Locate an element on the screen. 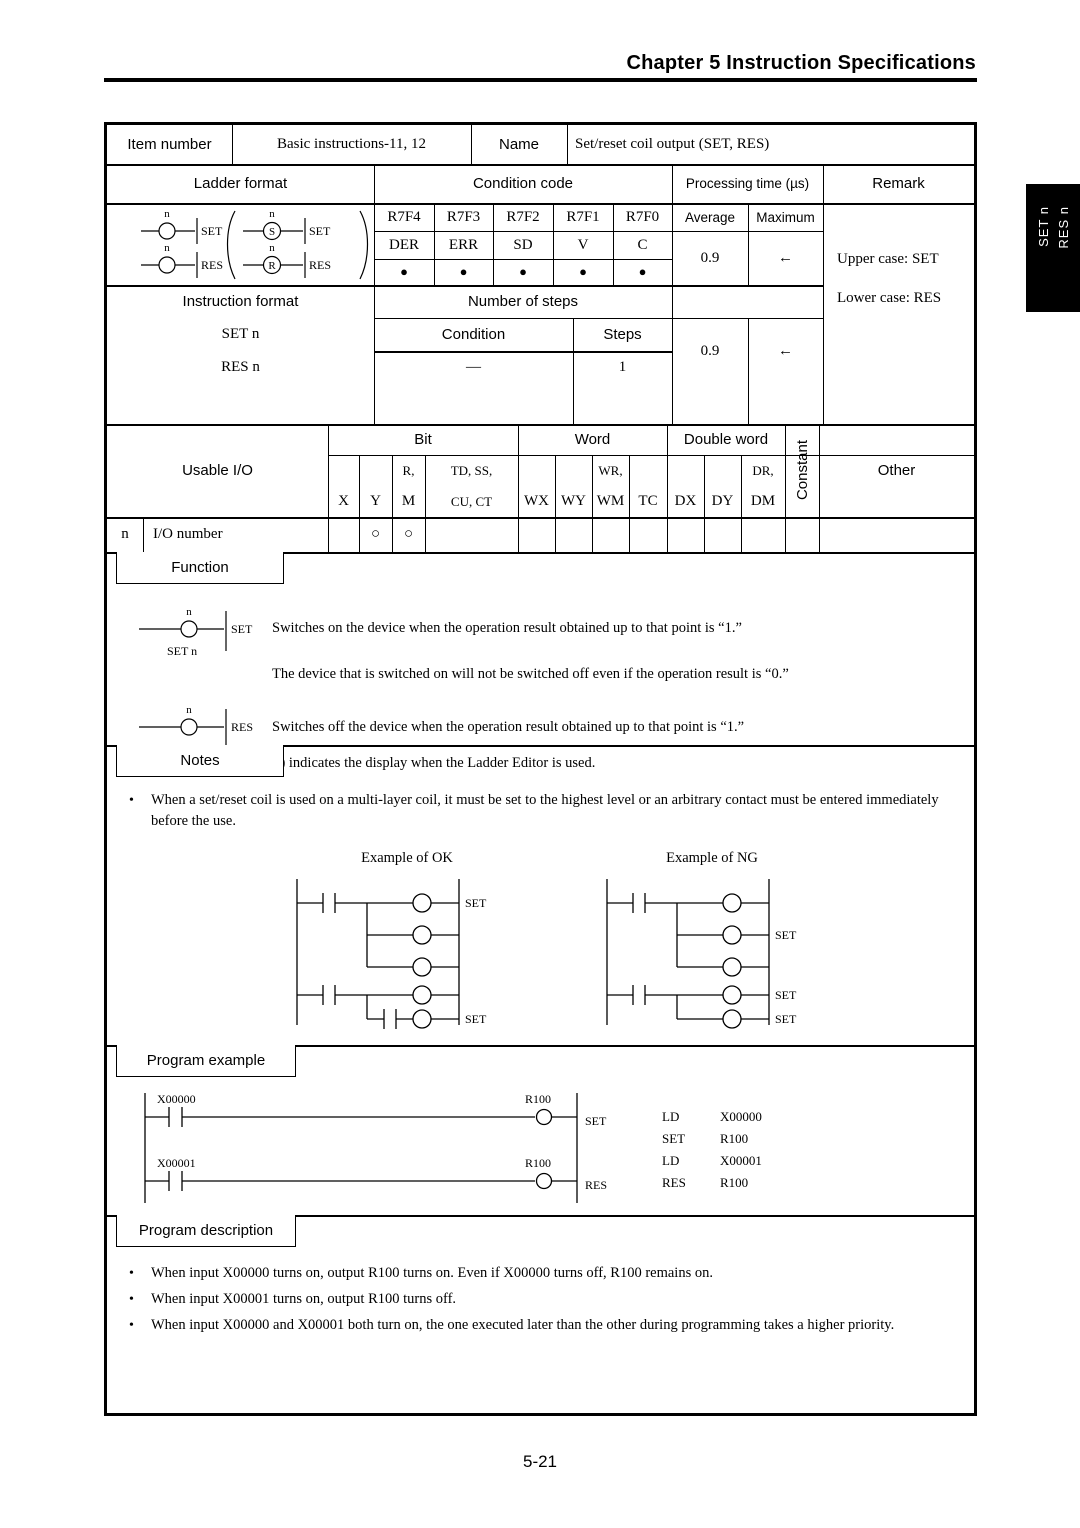 This screenshot has height=1528, width=1080. usable-io-col-dx: DX is located at coordinates (685, 486).